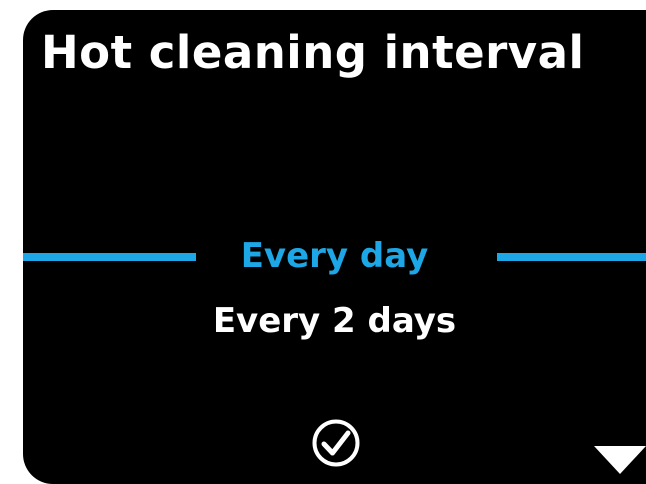  Describe the element at coordinates (336, 443) in the screenshot. I see `checkmark-circle-icon` at that location.